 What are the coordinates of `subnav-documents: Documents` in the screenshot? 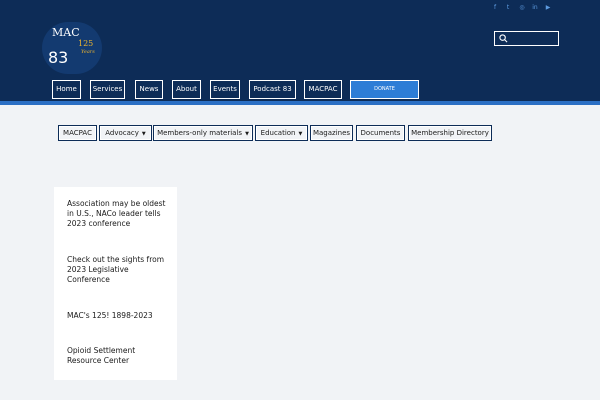 It's located at (380, 133).